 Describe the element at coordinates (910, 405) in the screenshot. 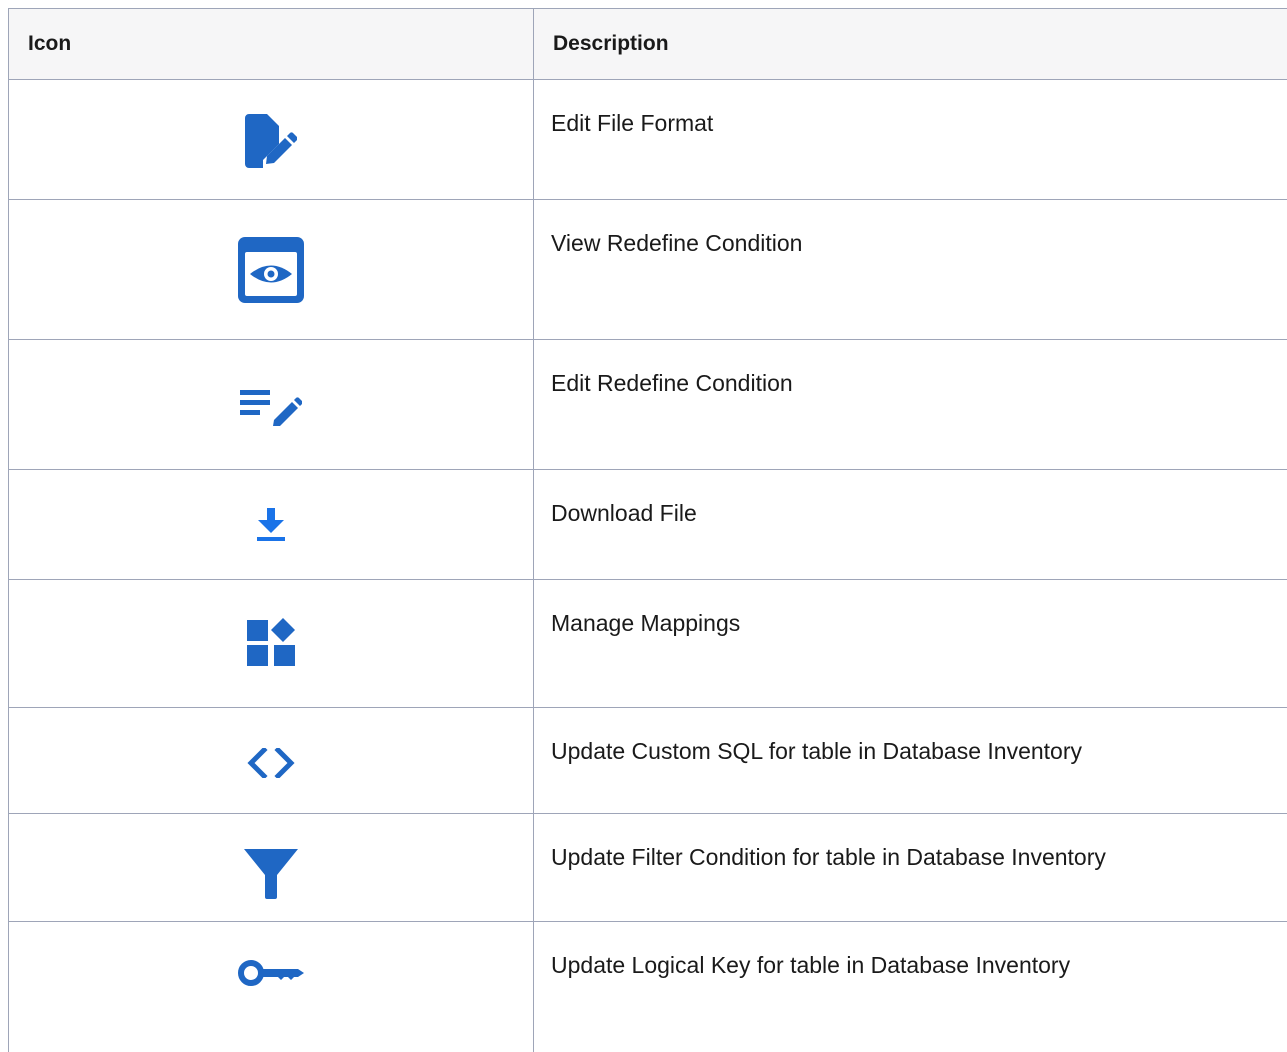

I see `description-cell: Edit Redefine Condition` at that location.